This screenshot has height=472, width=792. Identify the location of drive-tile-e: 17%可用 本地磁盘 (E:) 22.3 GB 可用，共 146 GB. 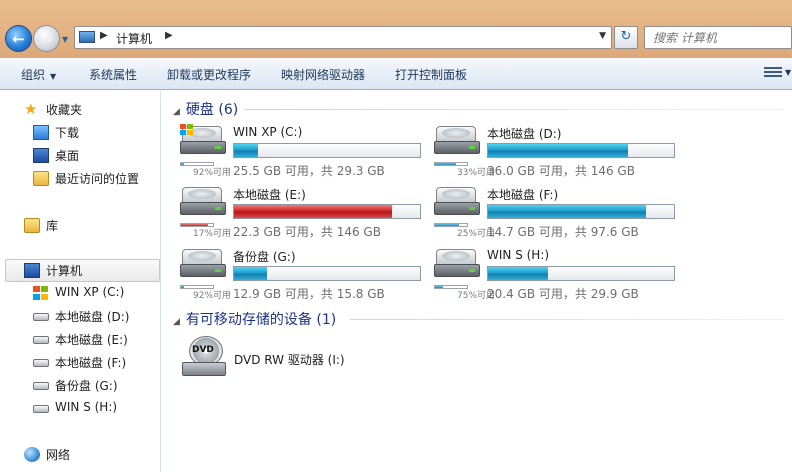
(291, 211).